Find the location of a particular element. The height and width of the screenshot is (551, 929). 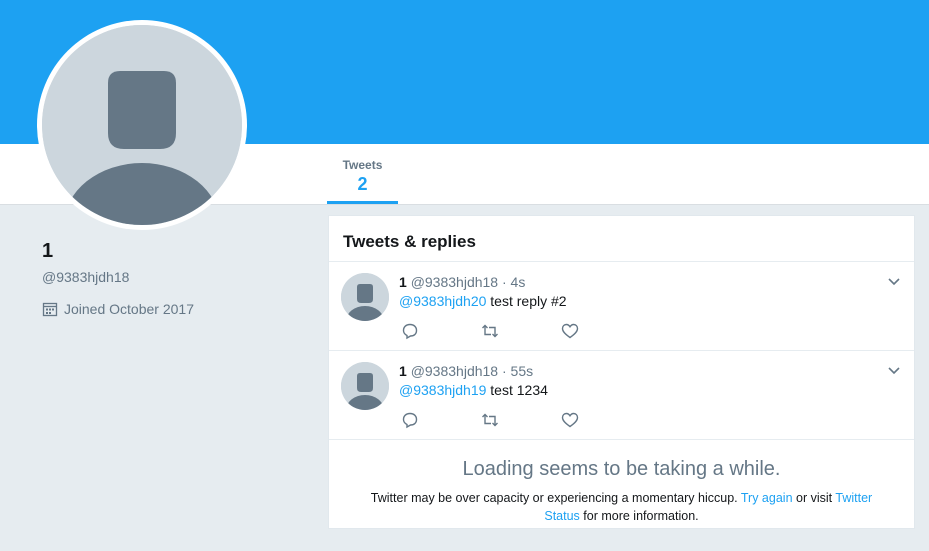

loading-msg-part3: for more information. is located at coordinates (641, 516).